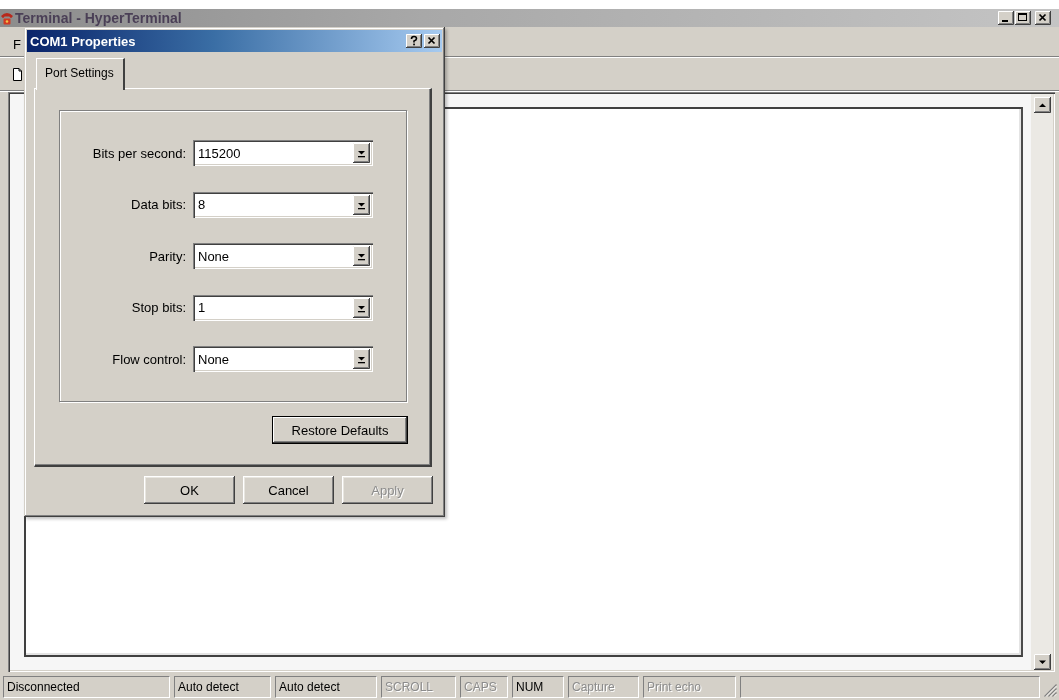 The image size is (1059, 700). I want to click on status-pane: Print echo, so click(689, 687).